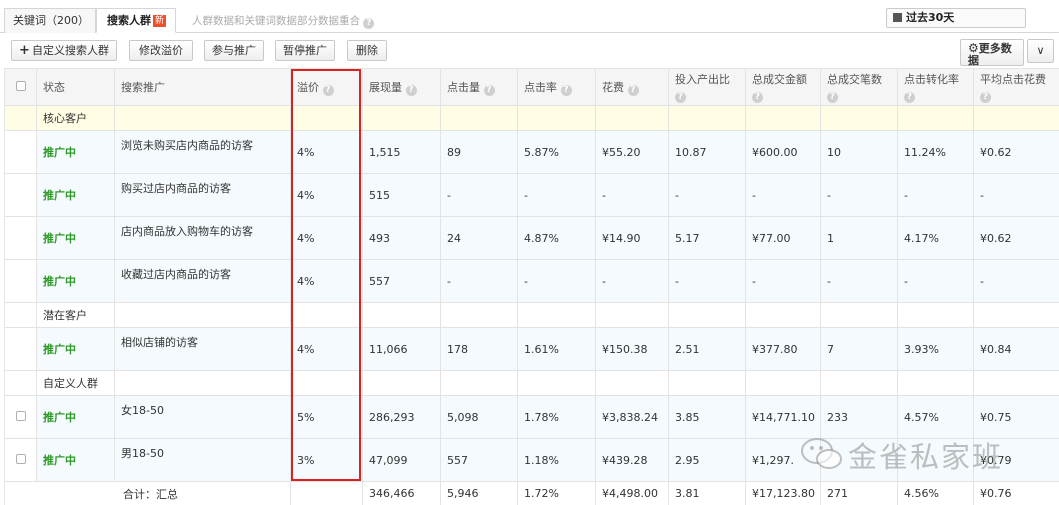 The height and width of the screenshot is (505, 1059). I want to click on row-orders, so click(859, 460).